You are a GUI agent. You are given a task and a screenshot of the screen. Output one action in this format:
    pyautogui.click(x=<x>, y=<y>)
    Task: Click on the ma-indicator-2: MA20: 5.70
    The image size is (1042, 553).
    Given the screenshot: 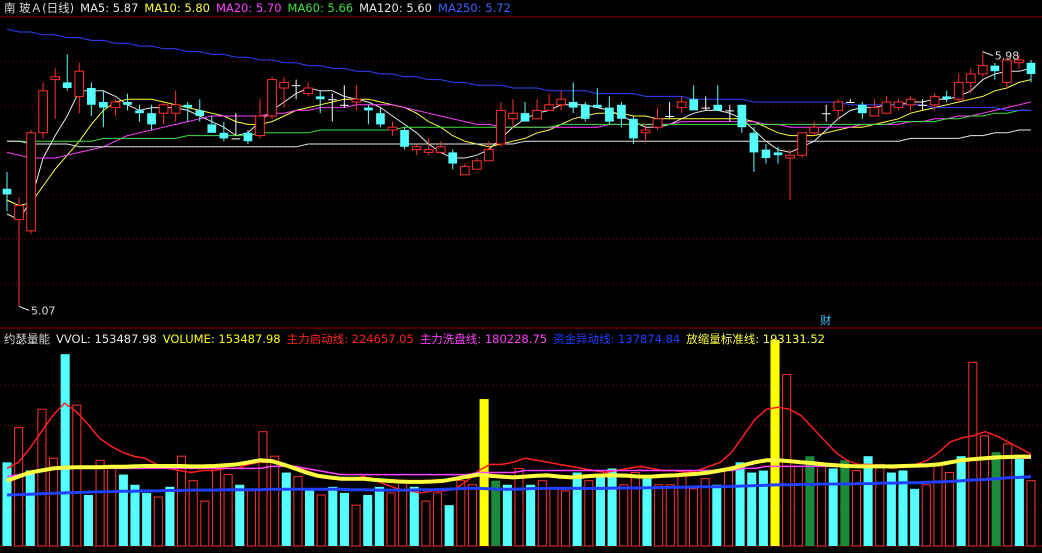 What is the action you would take?
    pyautogui.click(x=248, y=8)
    